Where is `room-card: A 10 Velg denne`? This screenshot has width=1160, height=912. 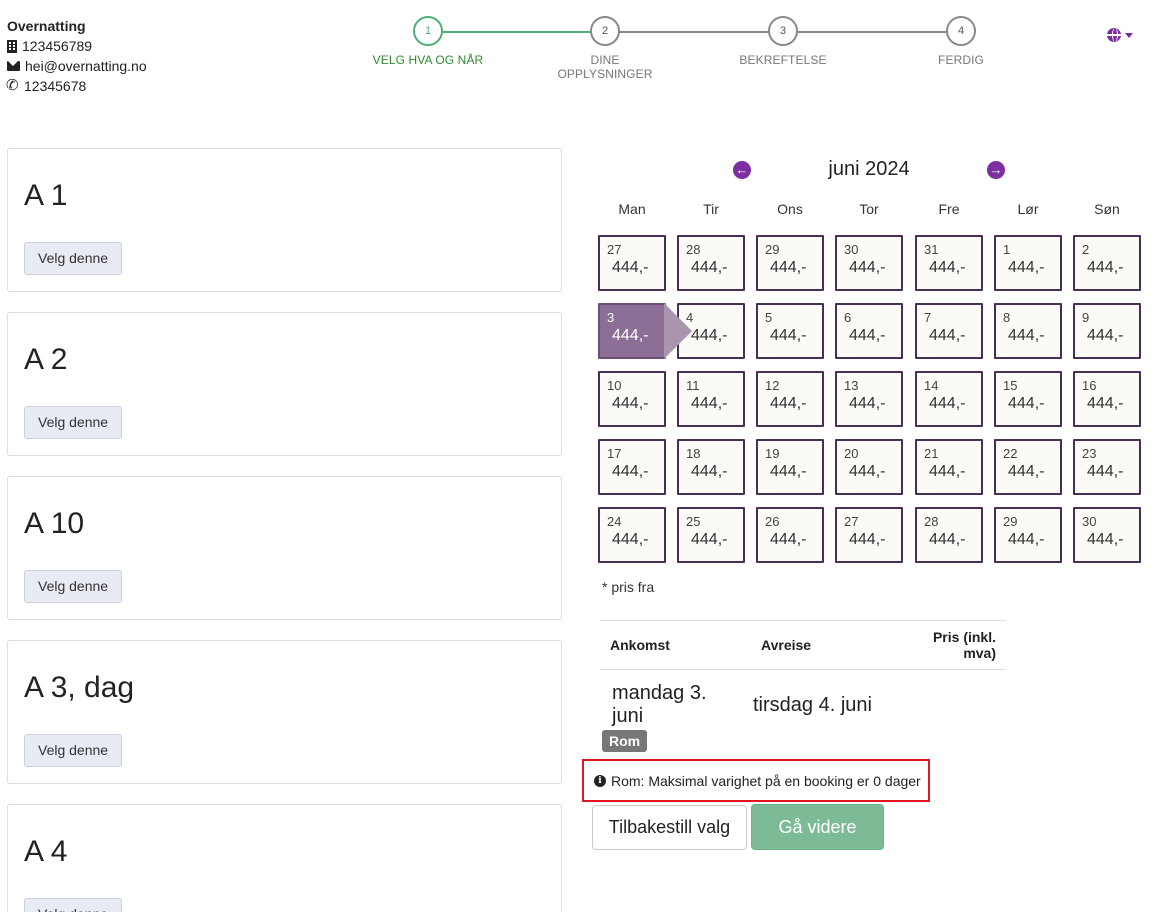
room-card: A 10 Velg denne is located at coordinates (284, 548).